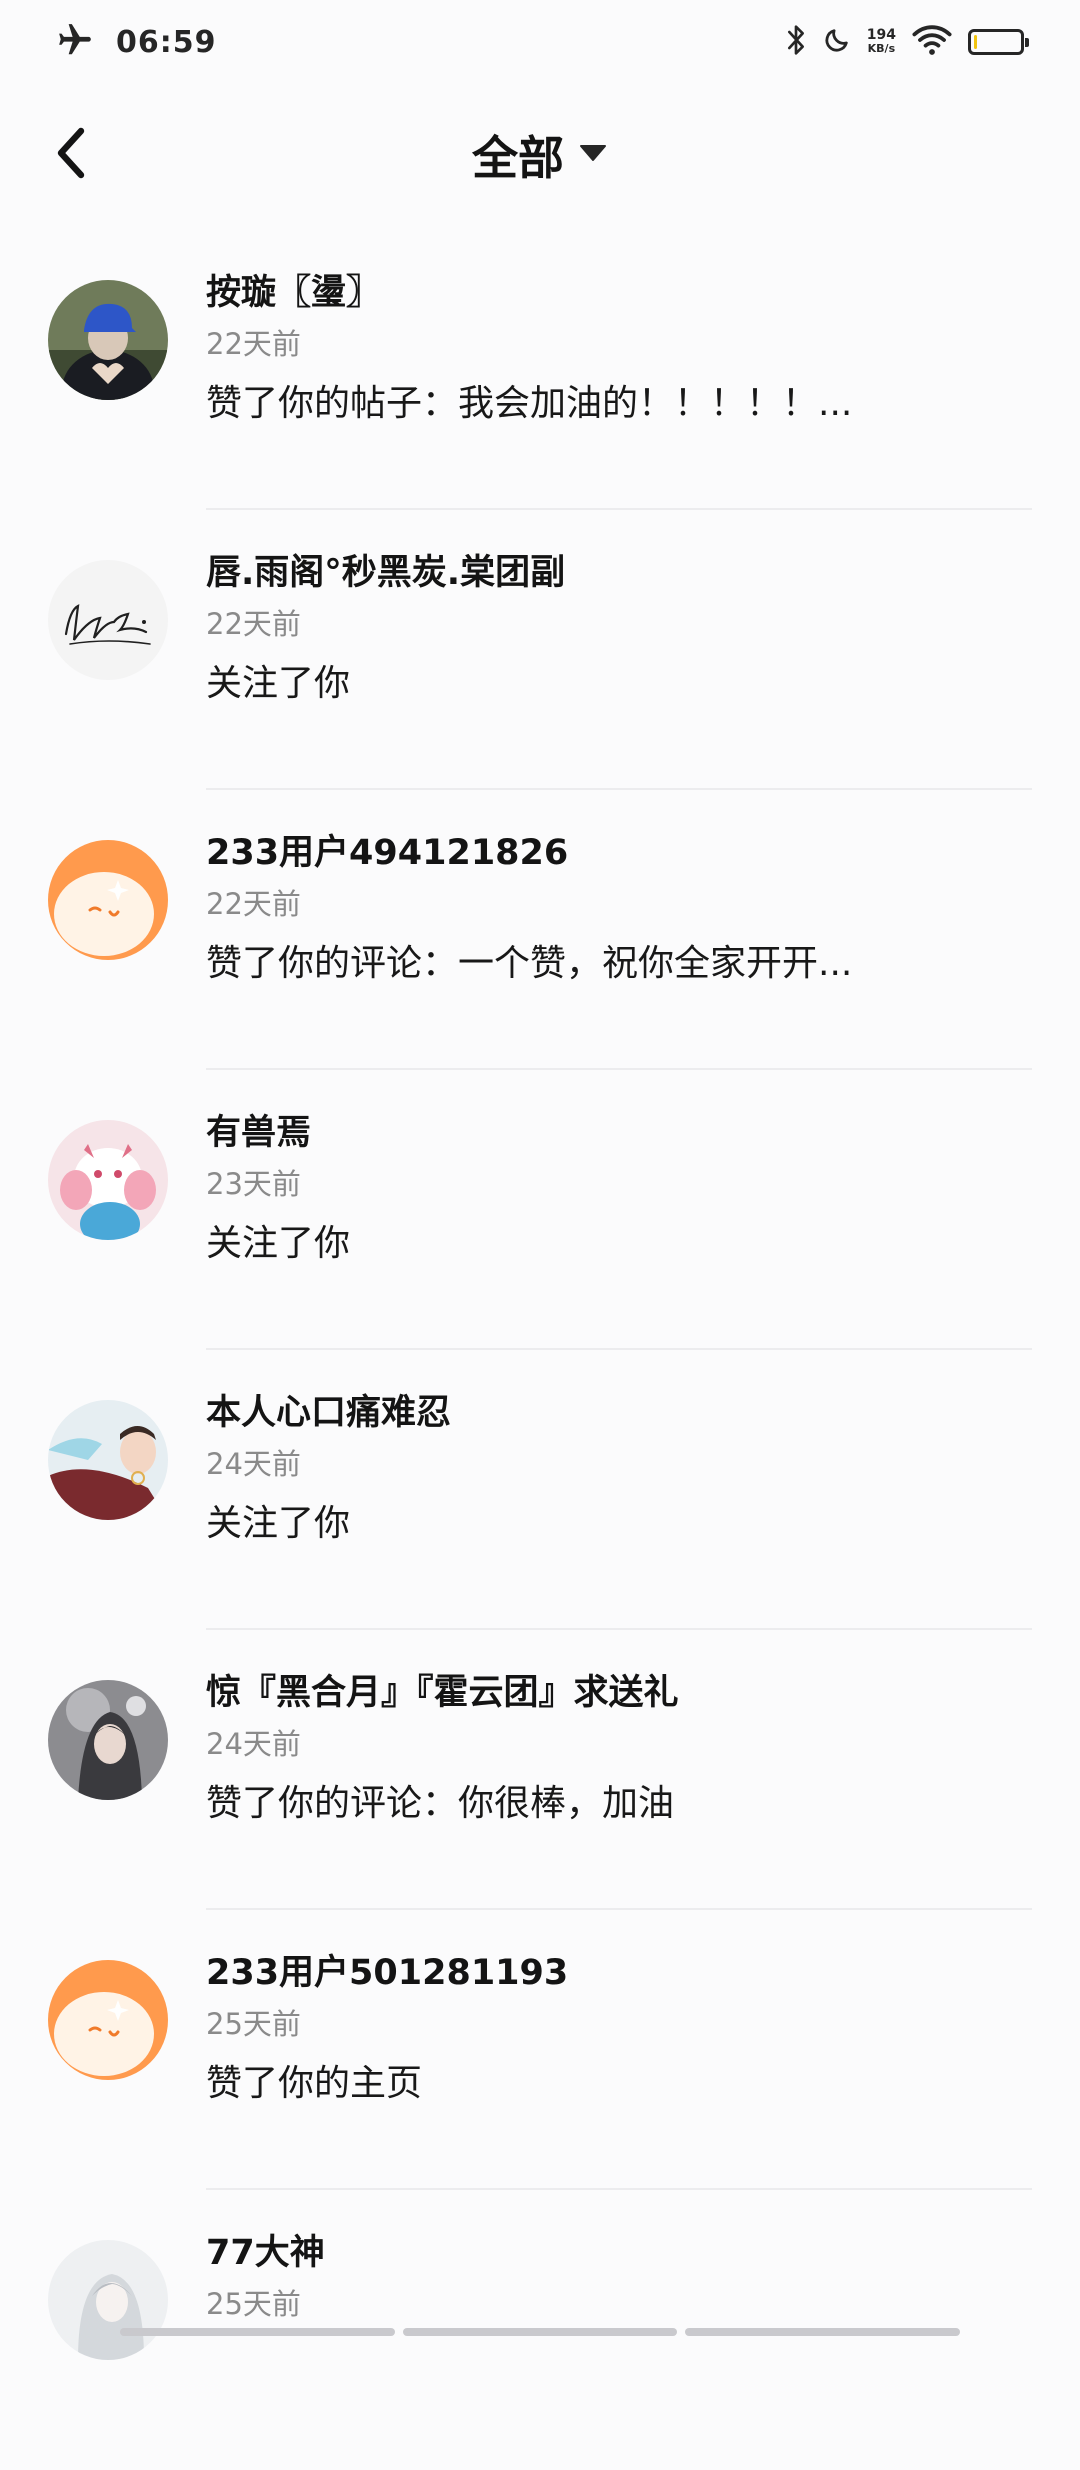 The image size is (1080, 2470). What do you see at coordinates (619, 1693) in the screenshot?
I see `user-name: 惊『黑合月』『霍云团』求送礼` at bounding box center [619, 1693].